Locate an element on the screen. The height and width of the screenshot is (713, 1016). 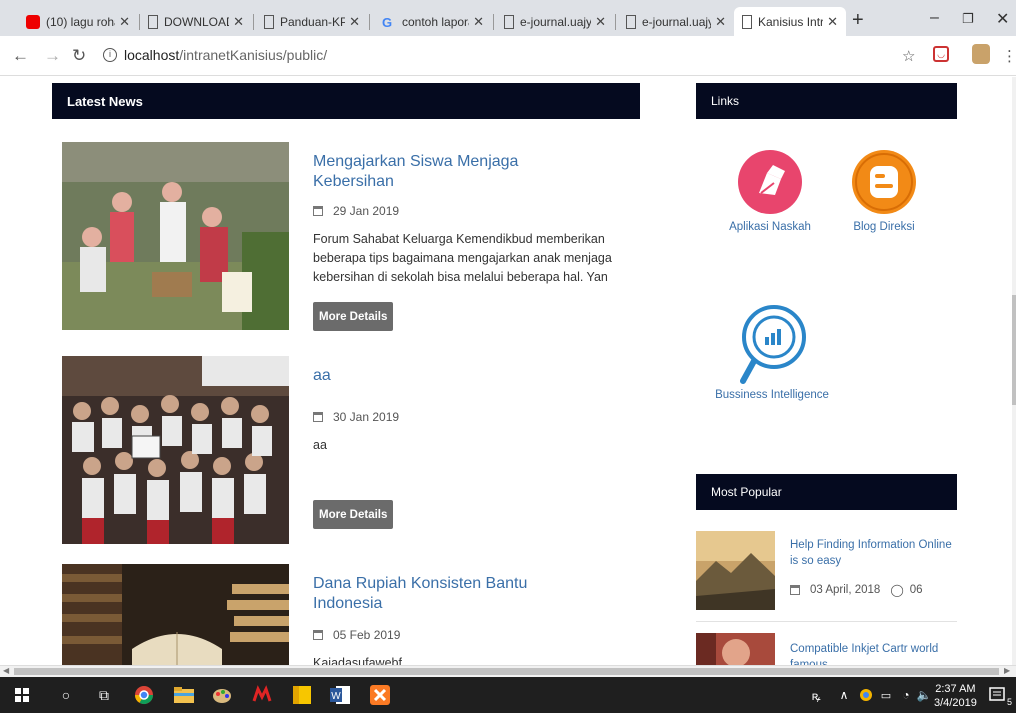
blogger-icon is located at coordinates (884, 182).